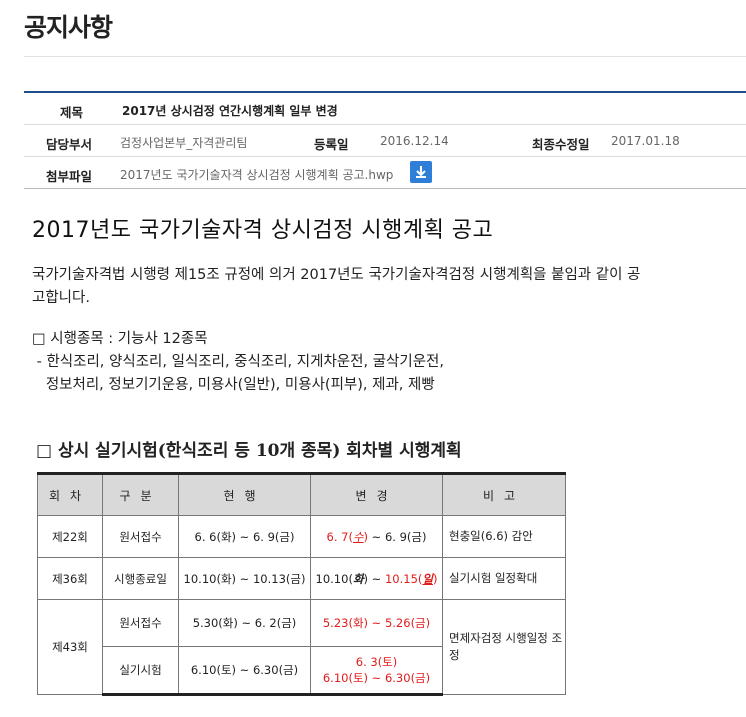  What do you see at coordinates (376, 678) in the screenshot?
I see `change-line: 6.10(토) ~ 6.30(금)` at bounding box center [376, 678].